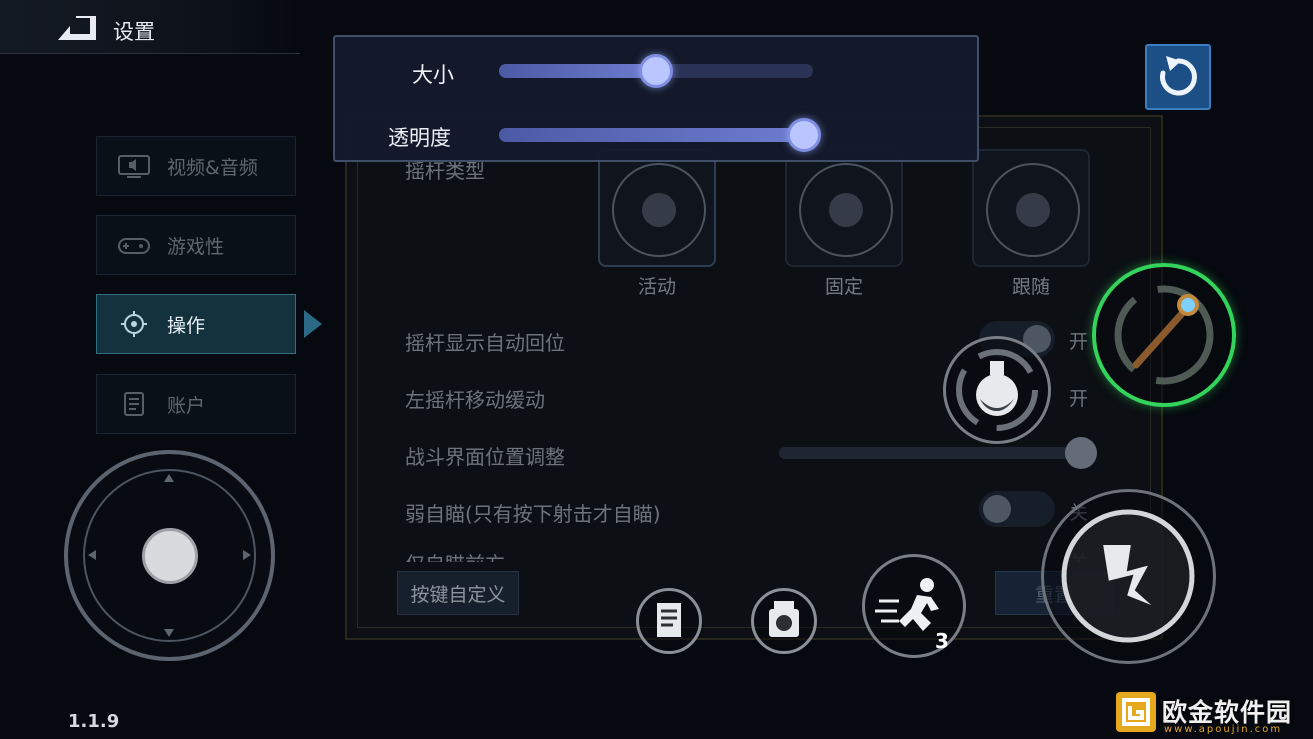 The image size is (1313, 739). What do you see at coordinates (533, 514) in the screenshot?
I see `setting-row-label: 弱自瞄(只有按下射击才自瞄)` at bounding box center [533, 514].